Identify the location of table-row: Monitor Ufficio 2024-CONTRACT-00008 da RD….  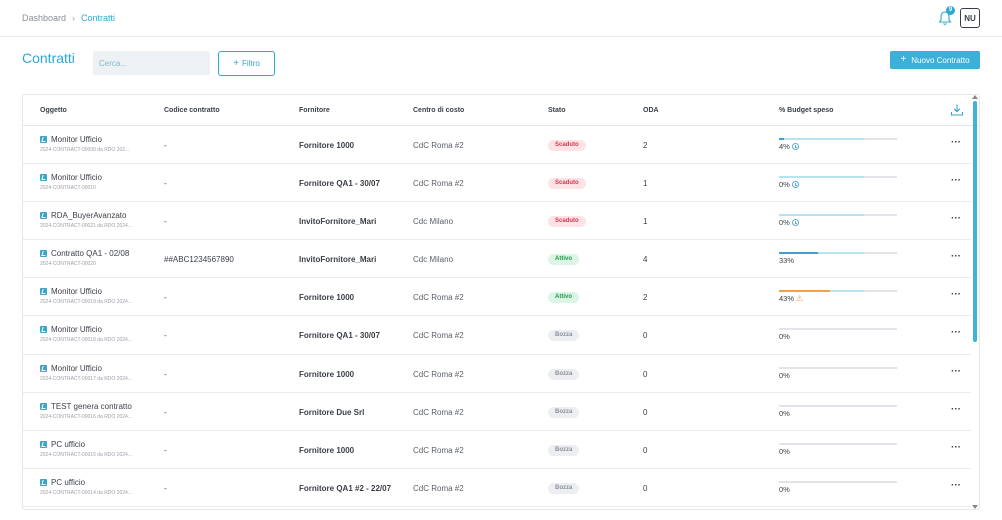
(497, 145).